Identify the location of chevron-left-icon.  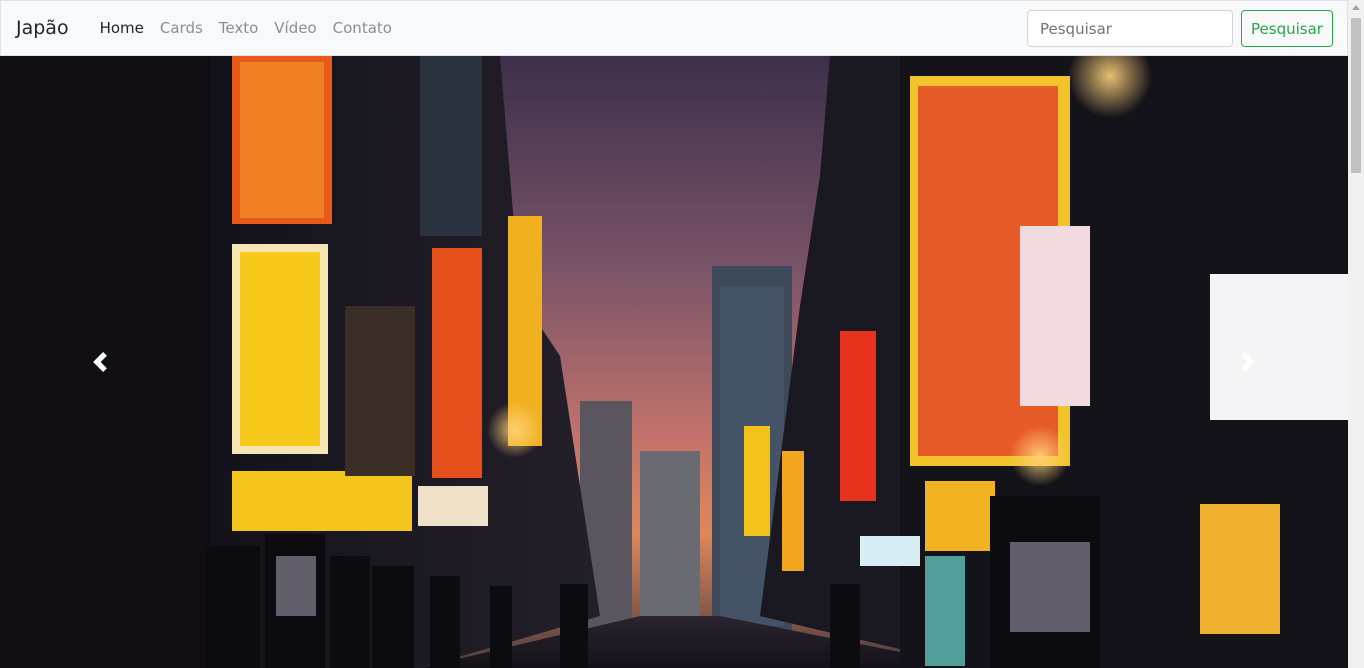
(100, 362).